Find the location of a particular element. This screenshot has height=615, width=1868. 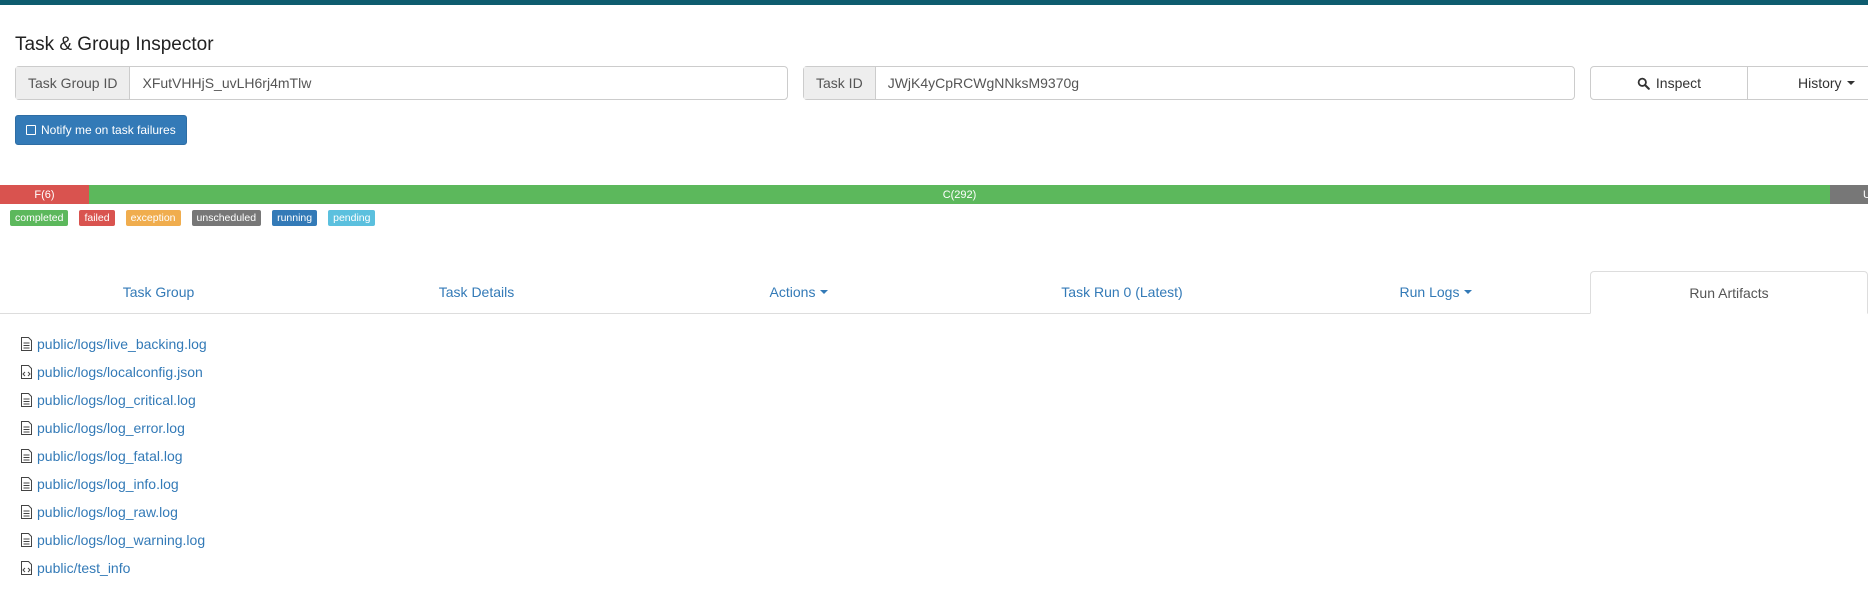

tab-actions-label: Actions is located at coordinates (792, 292).